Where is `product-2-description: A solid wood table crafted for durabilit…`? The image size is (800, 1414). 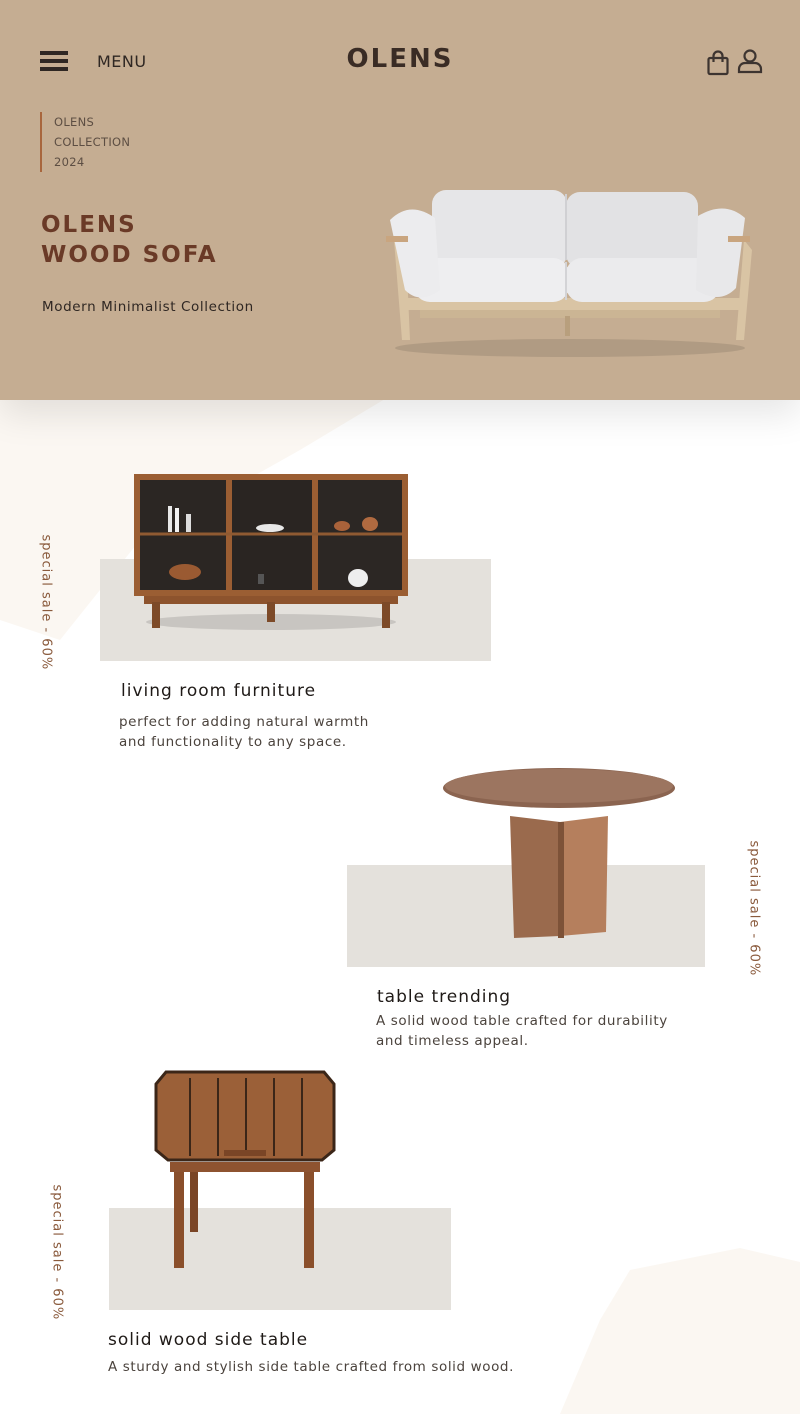
product-2-description: A solid wood table crafted for durabilit… is located at coordinates (522, 1031).